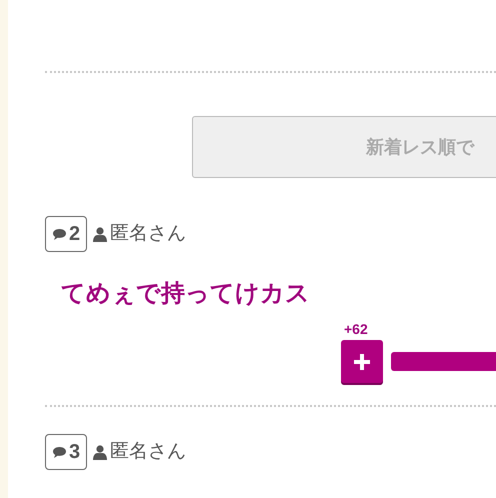 The image size is (496, 498). Describe the element at coordinates (186, 294) in the screenshot. I see `post-body: てめぇで持ってけカス` at that location.